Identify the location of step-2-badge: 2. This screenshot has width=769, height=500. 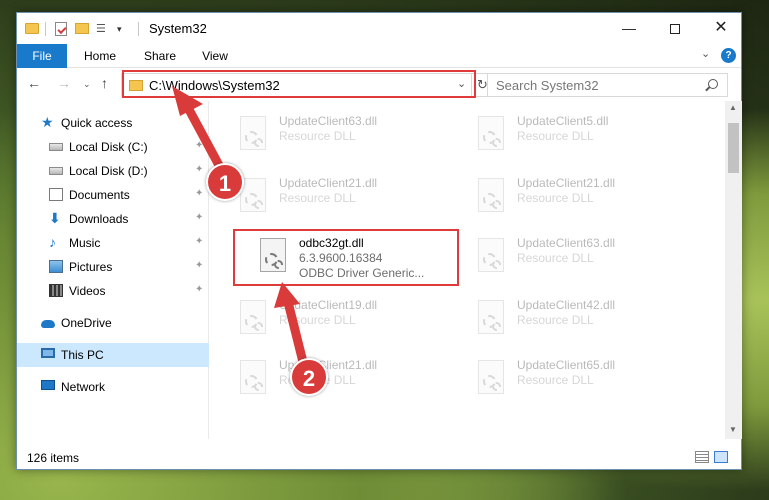
(309, 377).